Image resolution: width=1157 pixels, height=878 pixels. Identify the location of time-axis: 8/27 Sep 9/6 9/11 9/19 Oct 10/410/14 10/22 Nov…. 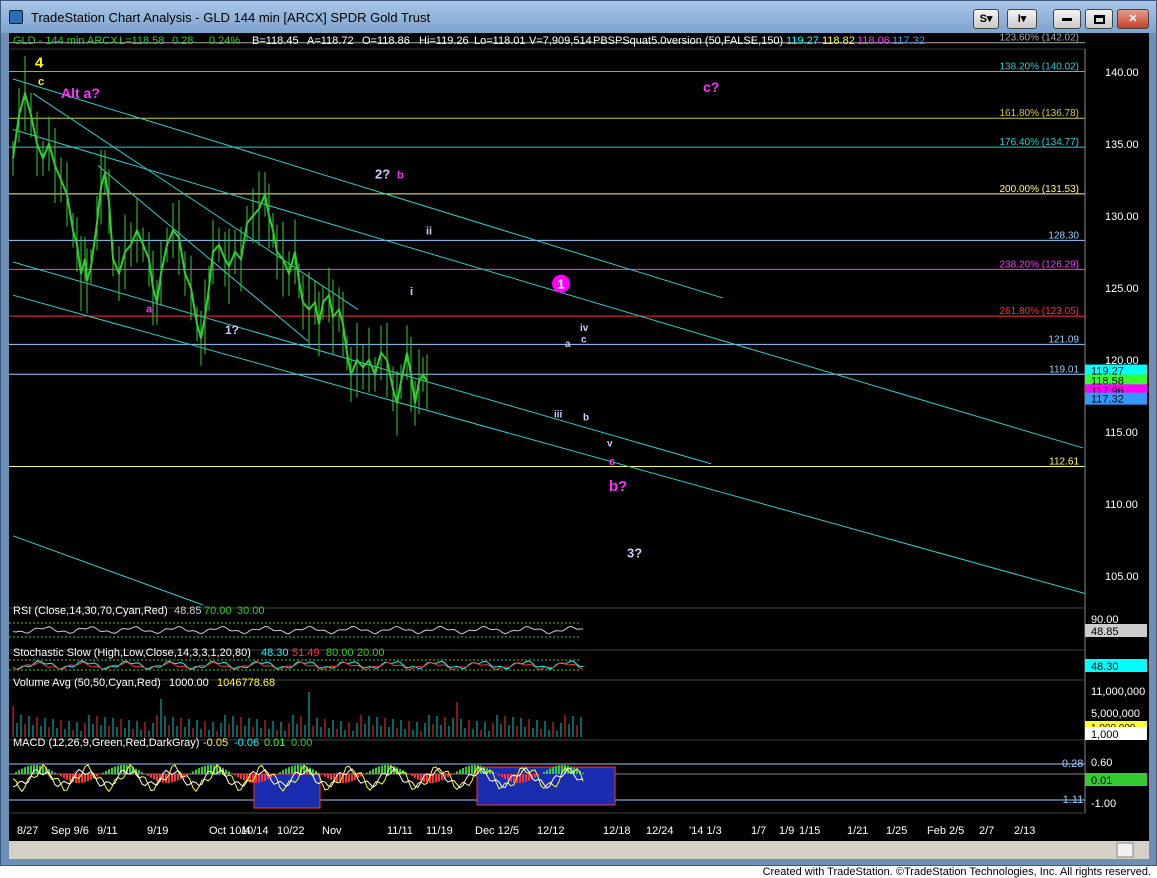
(526, 831).